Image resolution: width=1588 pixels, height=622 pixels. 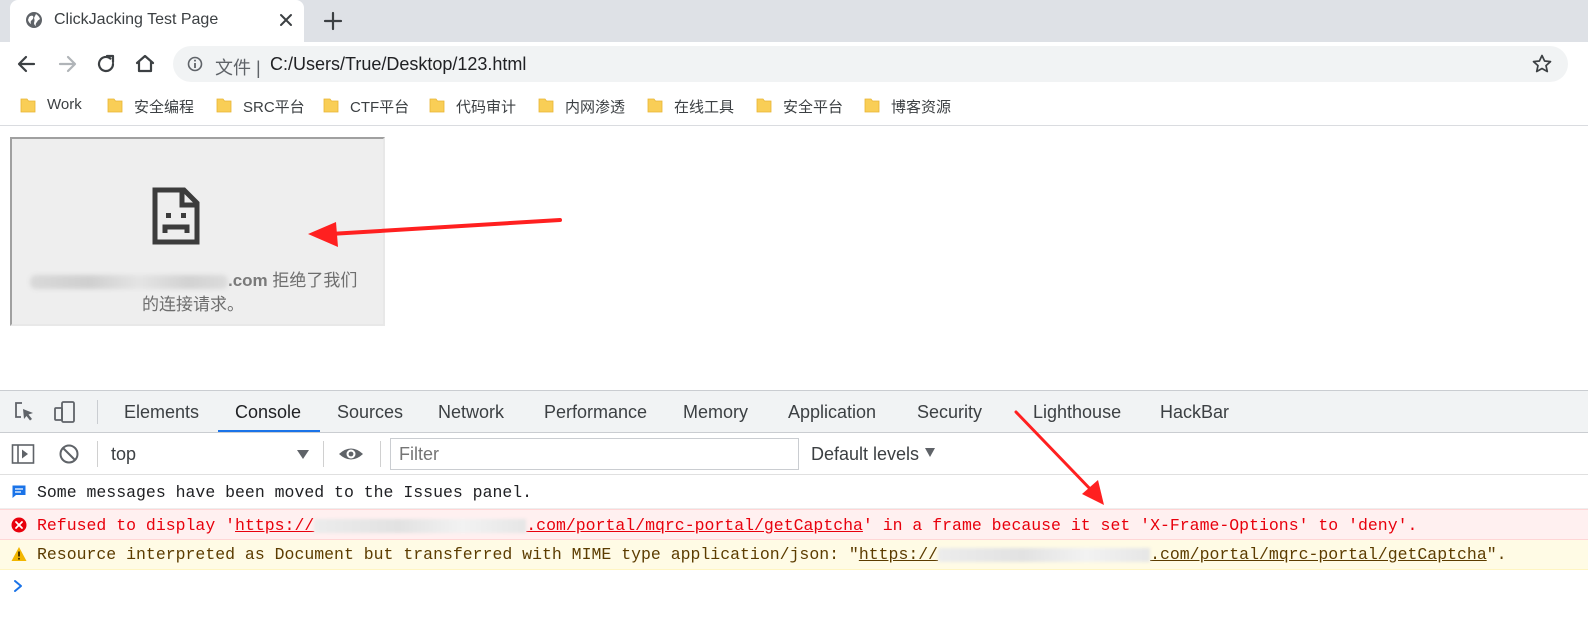 I want to click on refused-connection-message: .com 拒绝了我们, so click(x=193, y=278).